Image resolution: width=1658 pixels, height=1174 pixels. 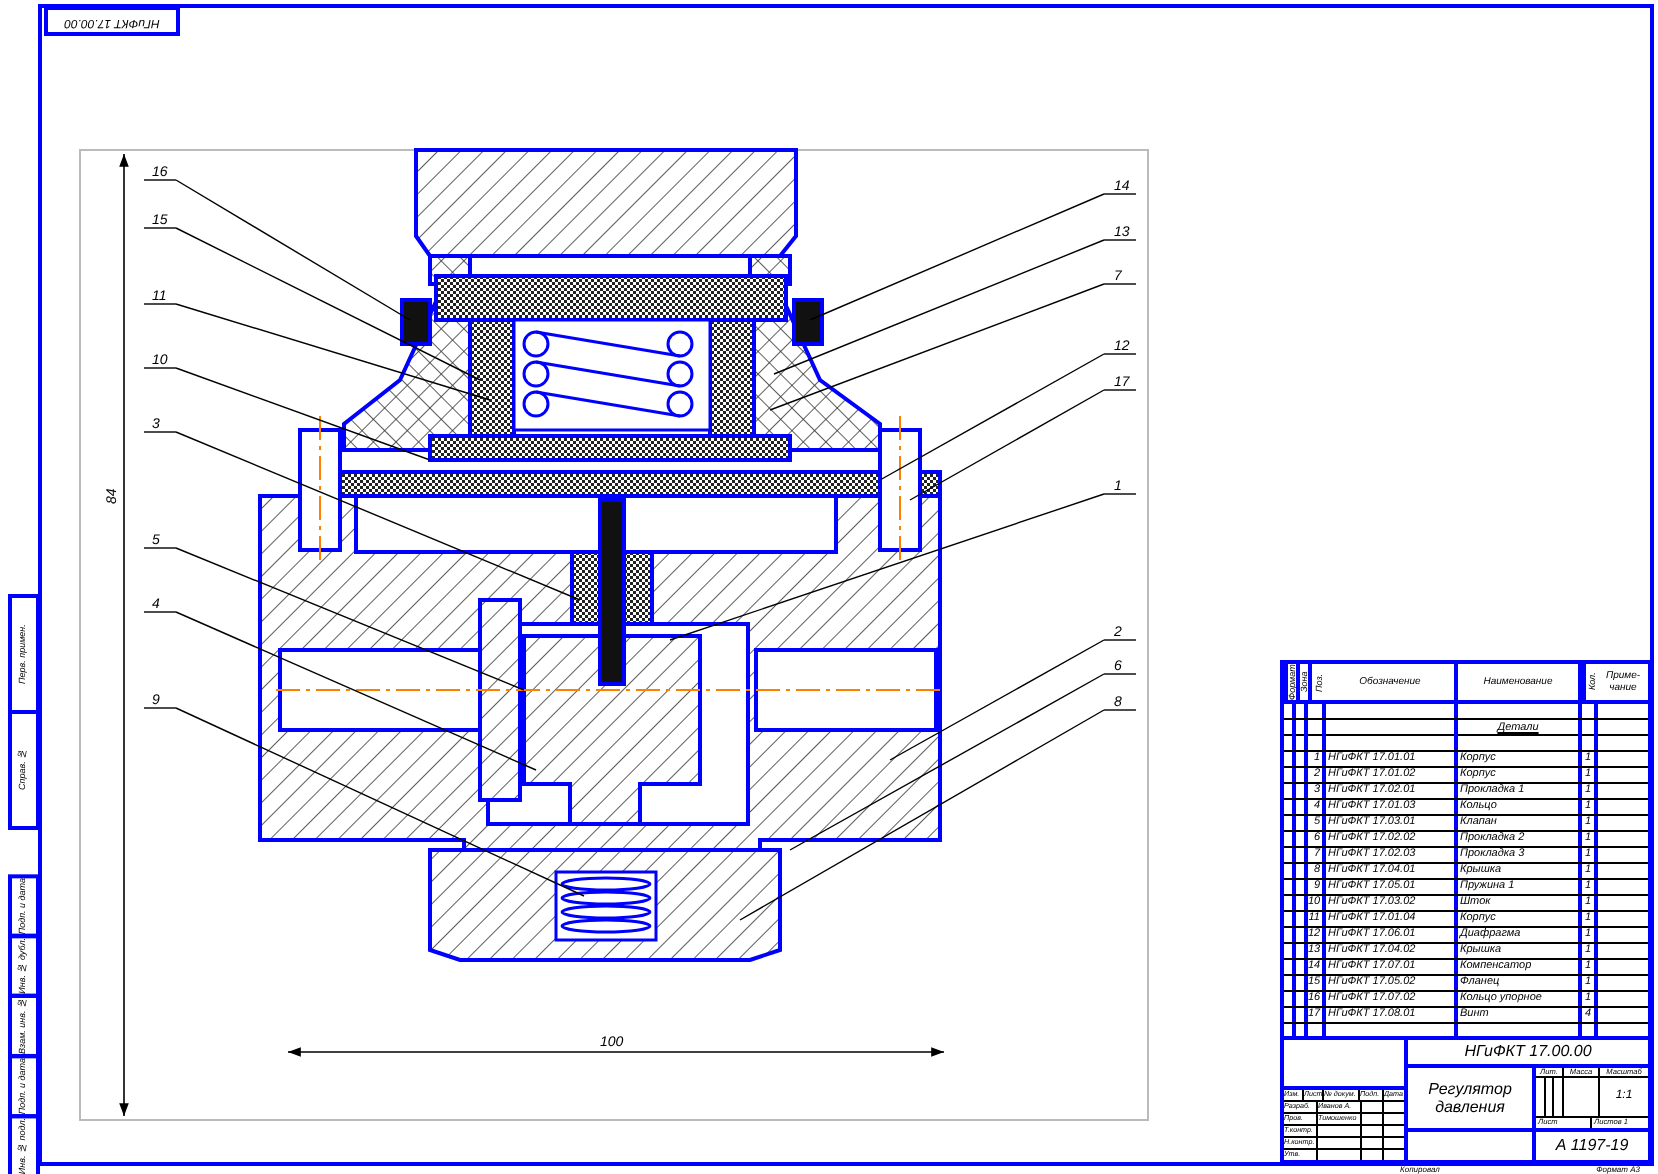 I want to click on drawing-designation: НГиФКТ 17.00.00, so click(x=1528, y=1054).